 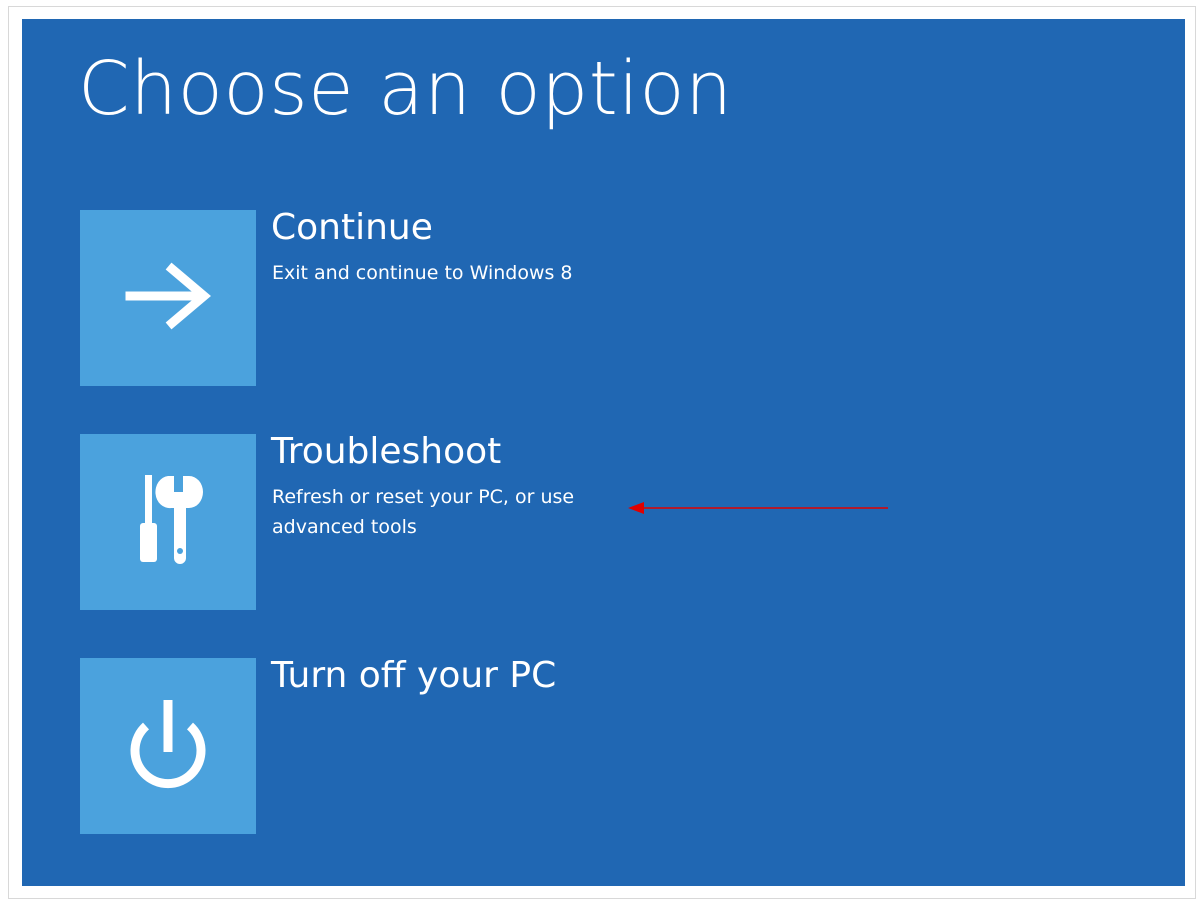 I want to click on page-title: Choose an option, so click(x=405, y=89).